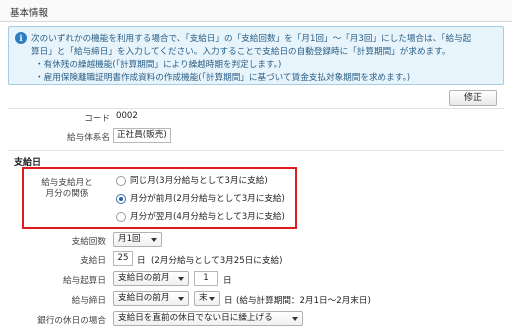 Image resolution: width=512 pixels, height=335 pixels. I want to click on salary-system-label: 給与体系名, so click(88, 138).